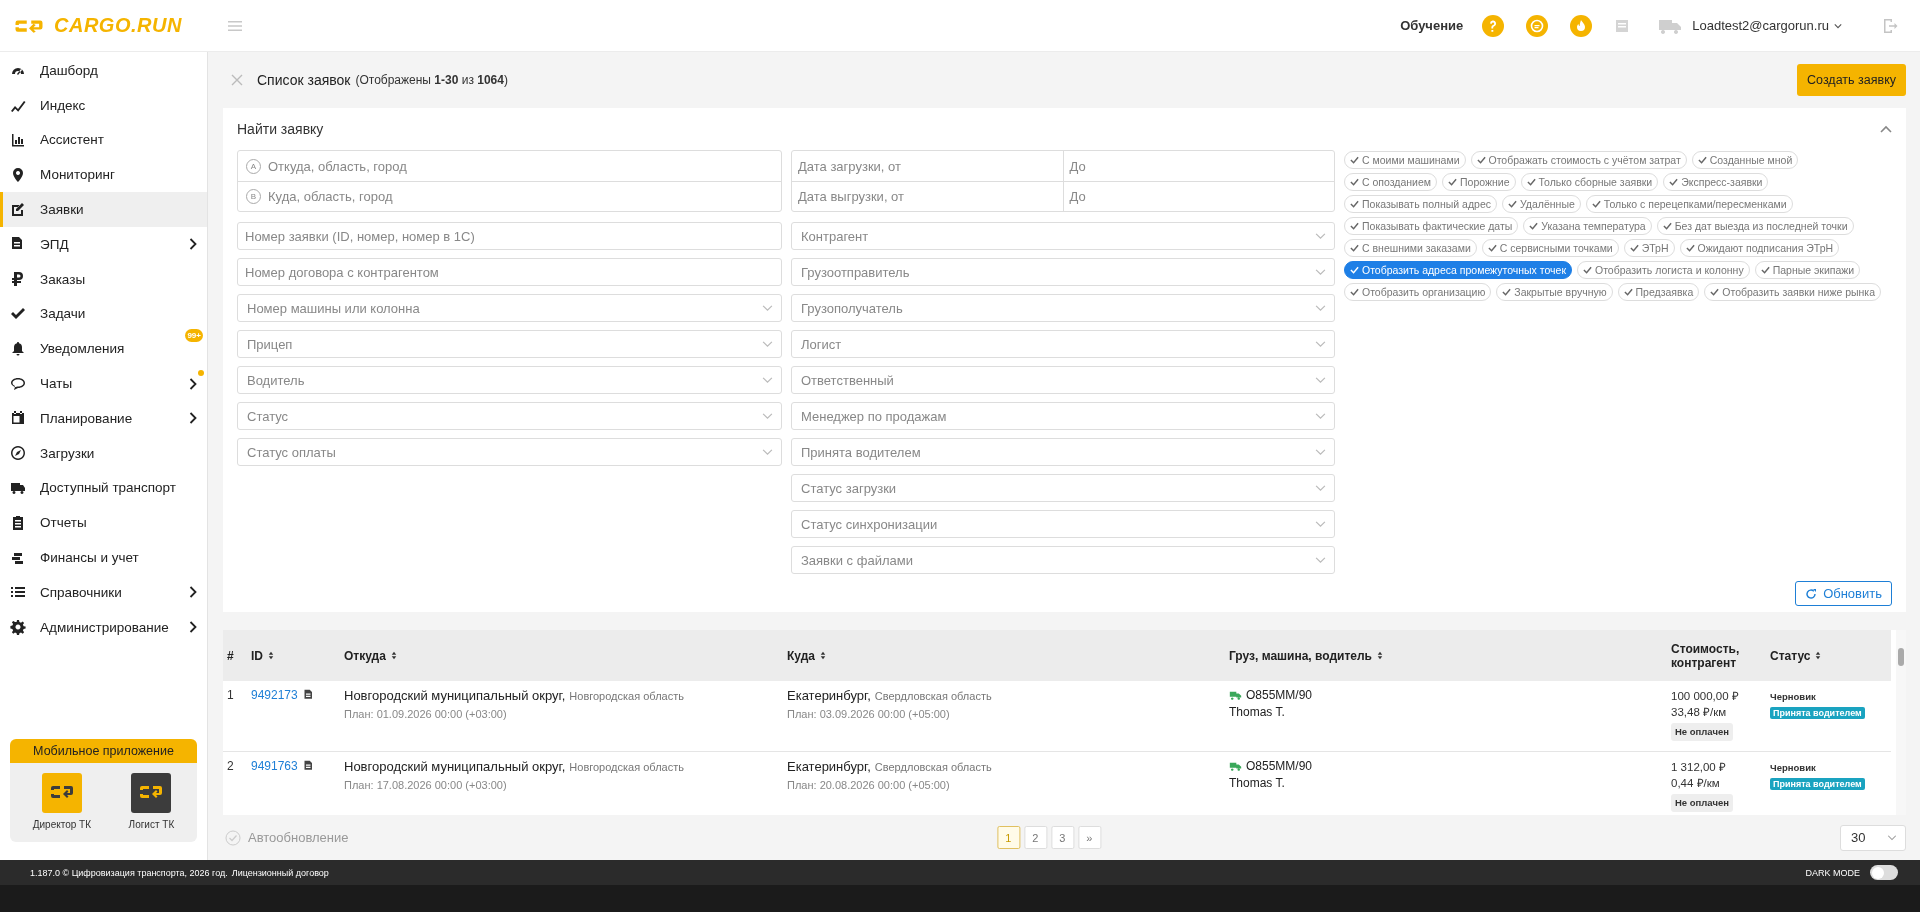  I want to click on column-header: Груз, машина, водитель, so click(1446, 655).